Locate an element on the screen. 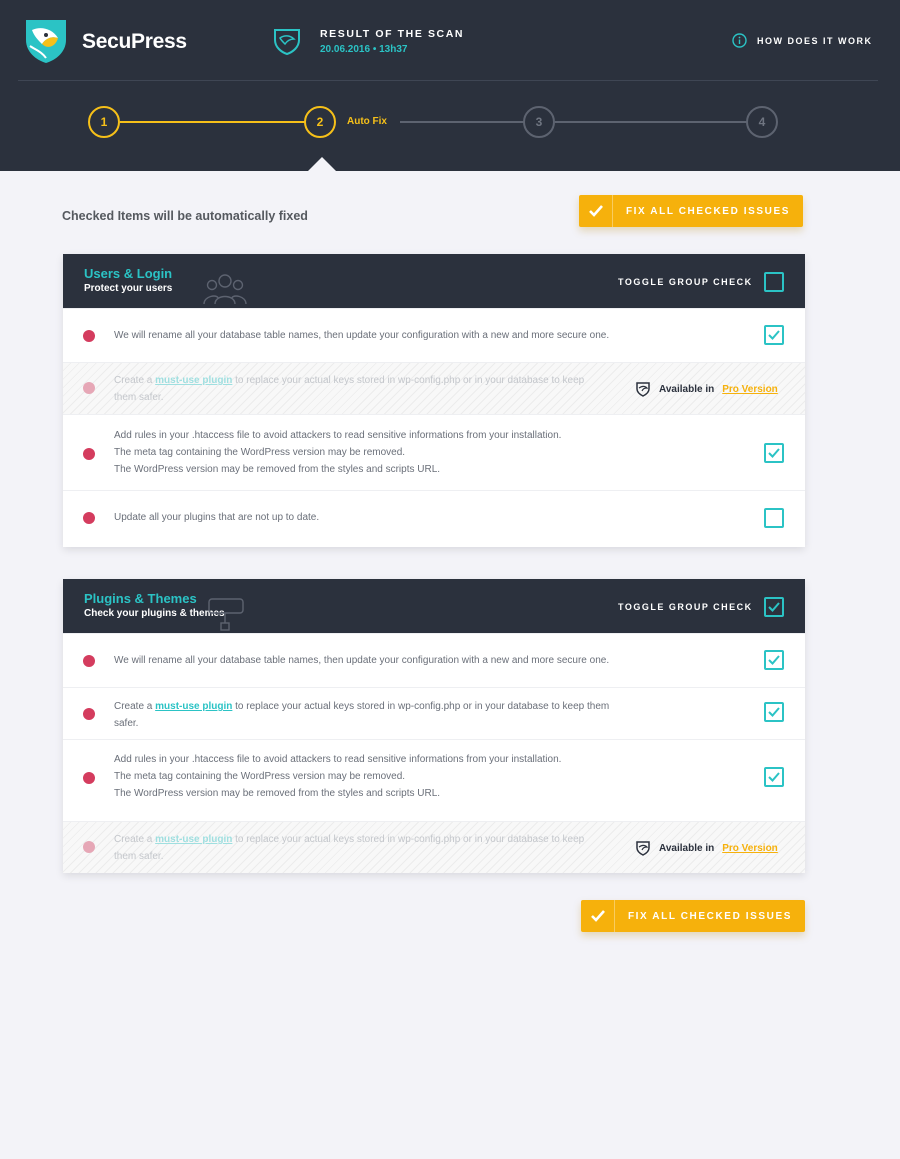 The height and width of the screenshot is (1159, 900). secupress-logo-icon is located at coordinates (46, 40).